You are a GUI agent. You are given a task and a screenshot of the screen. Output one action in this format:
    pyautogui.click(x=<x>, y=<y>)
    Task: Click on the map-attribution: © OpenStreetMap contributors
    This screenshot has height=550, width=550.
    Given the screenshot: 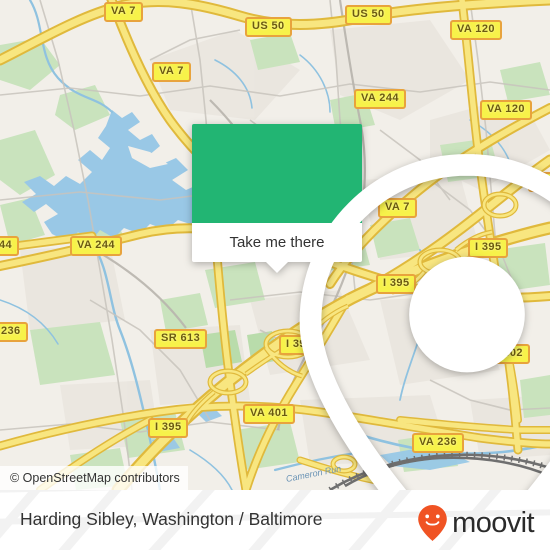 What is the action you would take?
    pyautogui.click(x=94, y=478)
    